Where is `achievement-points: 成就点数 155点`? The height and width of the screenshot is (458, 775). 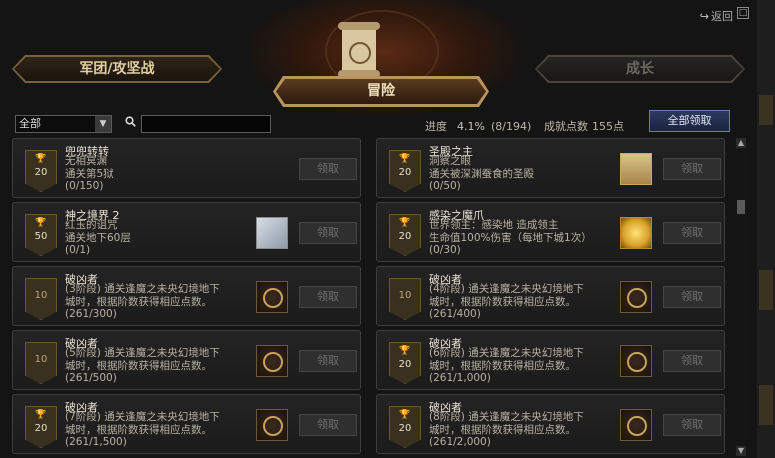
achievement-points: 成就点数 155点 is located at coordinates (584, 126).